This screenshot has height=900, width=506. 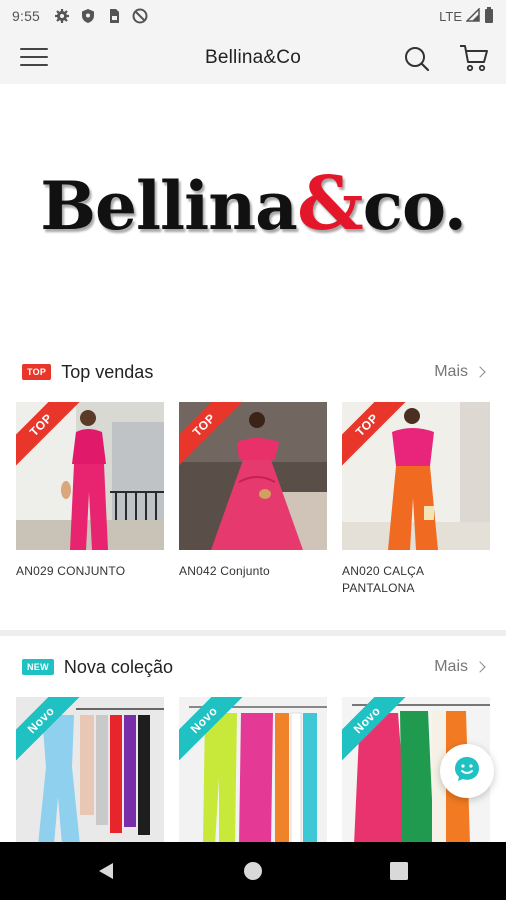 I want to click on product-card: TOP AN020 CALÇA PANTALONA, so click(x=416, y=499).